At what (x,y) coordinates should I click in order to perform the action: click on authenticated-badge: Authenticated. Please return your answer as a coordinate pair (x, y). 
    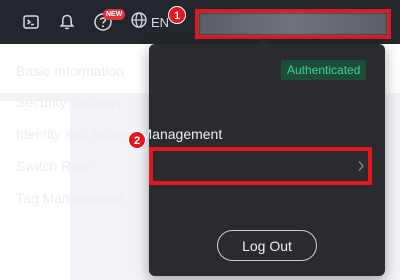
    Looking at the image, I should click on (324, 70).